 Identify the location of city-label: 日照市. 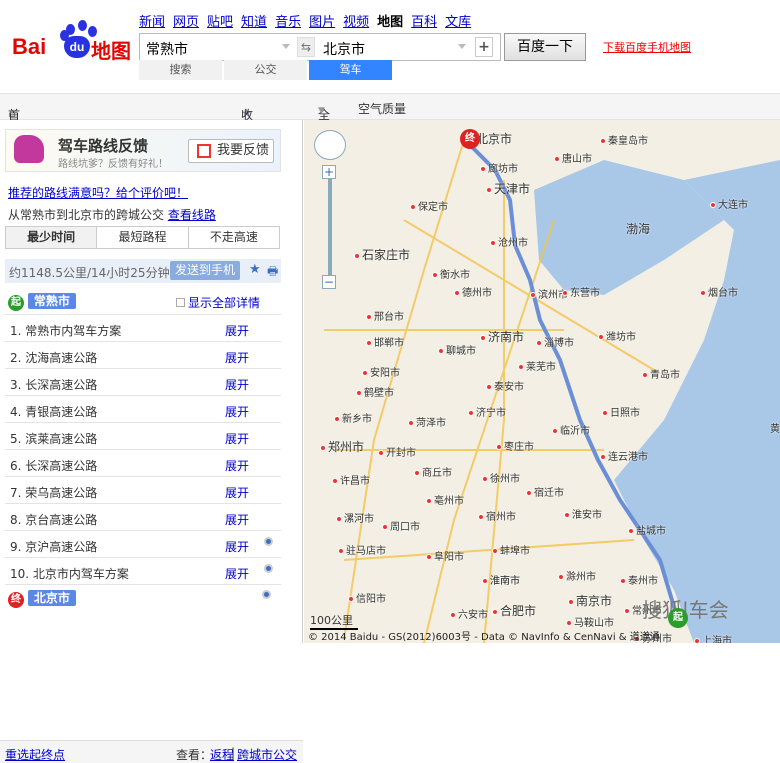
(621, 411).